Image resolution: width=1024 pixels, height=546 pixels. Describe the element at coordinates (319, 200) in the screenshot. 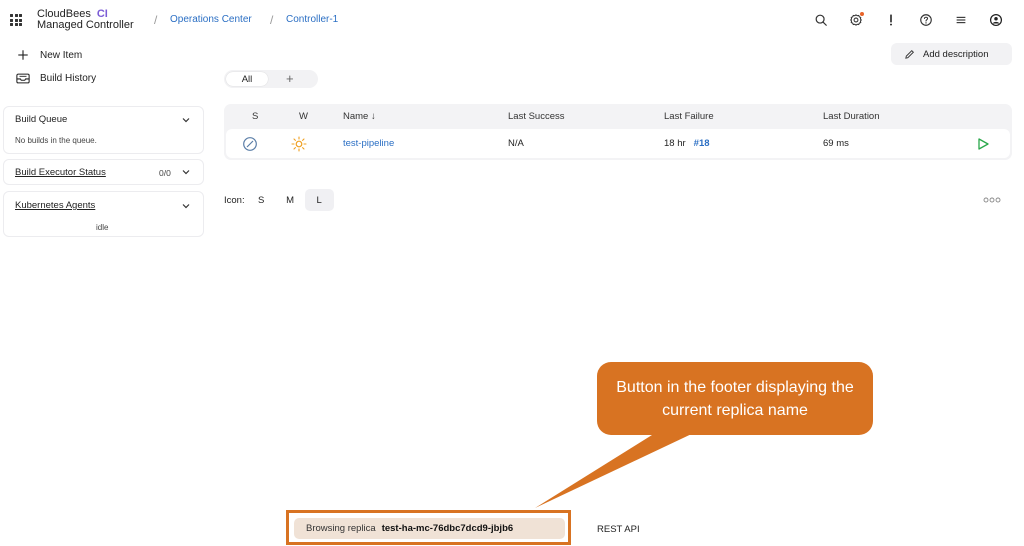

I see `icon-size-large: L` at that location.